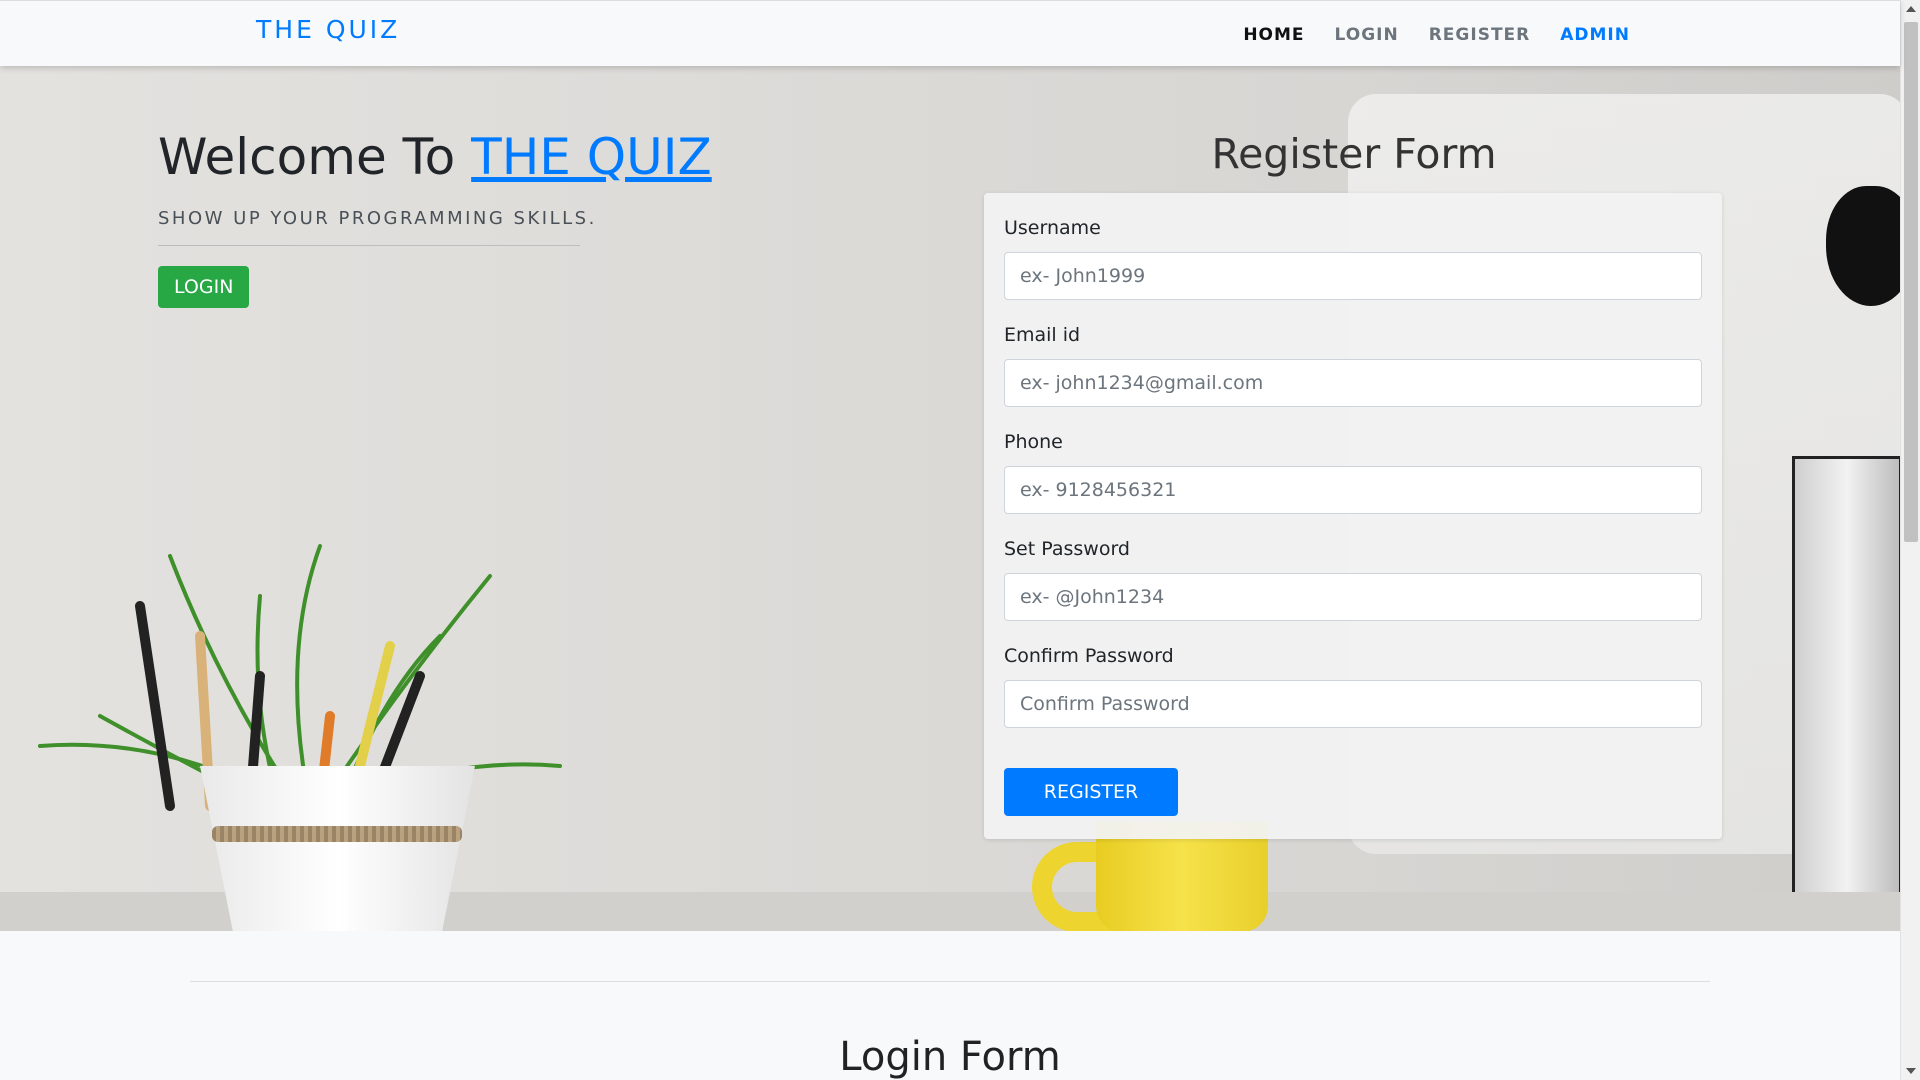 The height and width of the screenshot is (1080, 1920). What do you see at coordinates (337, 848) in the screenshot?
I see `white-pot-image` at bounding box center [337, 848].